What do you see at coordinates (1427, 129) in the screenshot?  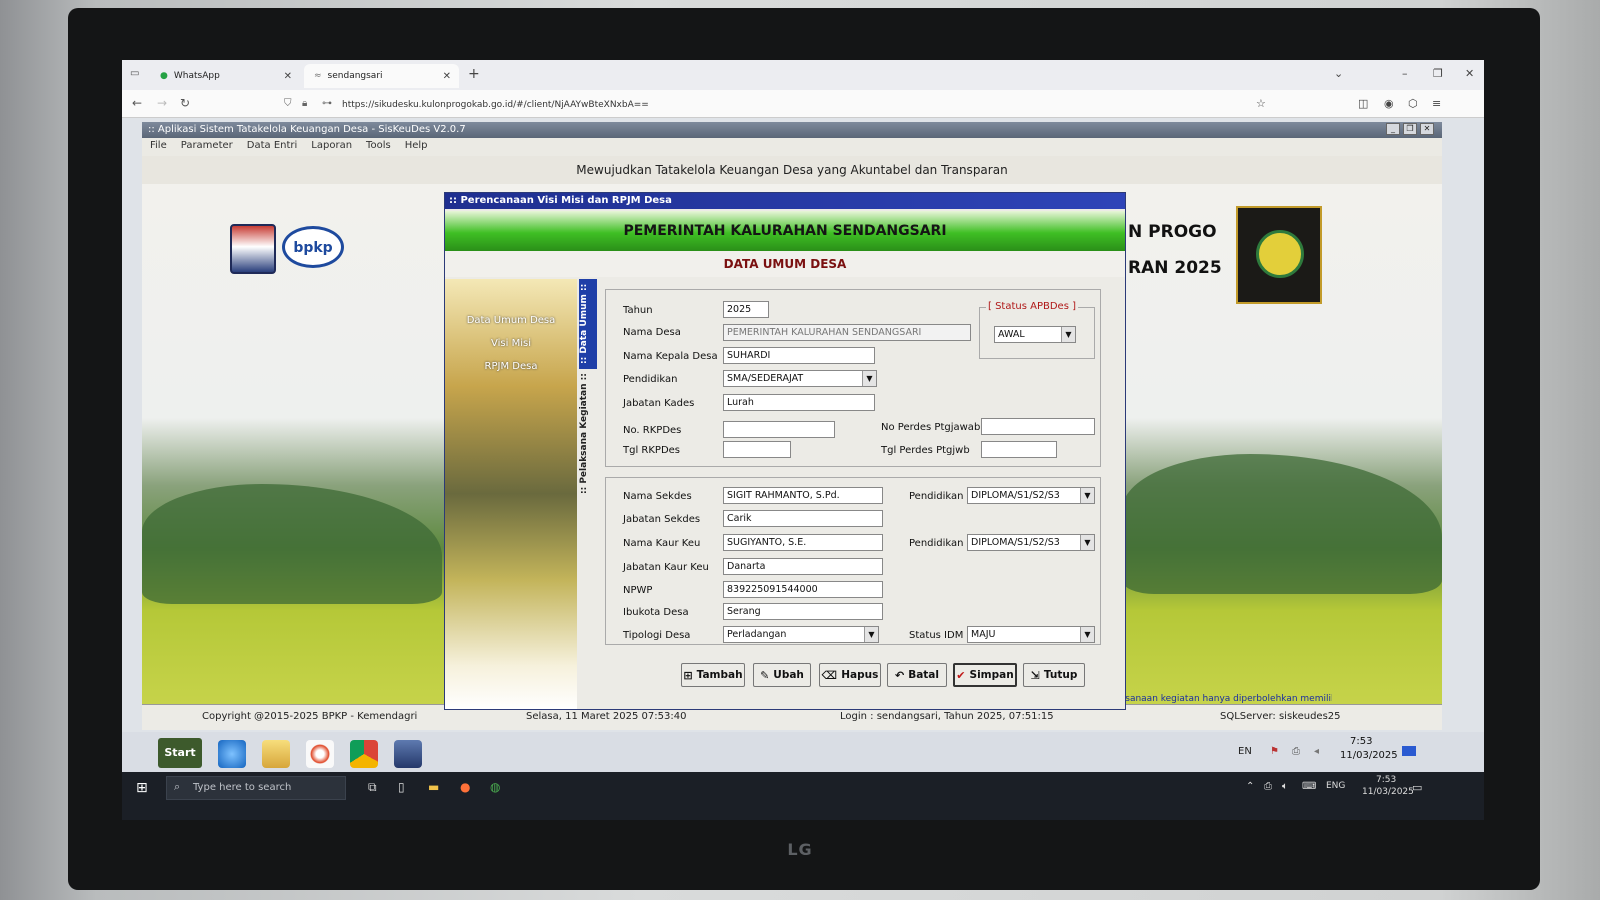 I see `app-close-button: ✕` at bounding box center [1427, 129].